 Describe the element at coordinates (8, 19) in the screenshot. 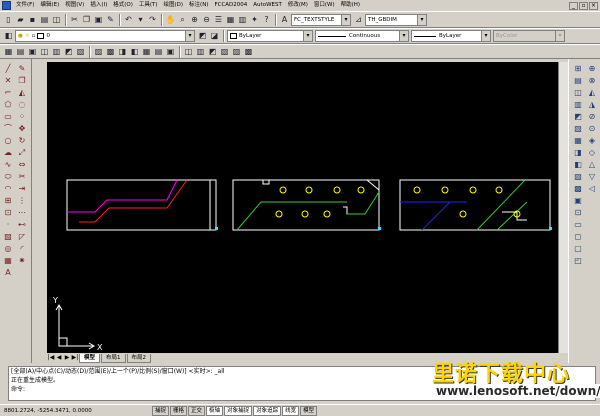

I see `new-file-icon: ▯` at that location.